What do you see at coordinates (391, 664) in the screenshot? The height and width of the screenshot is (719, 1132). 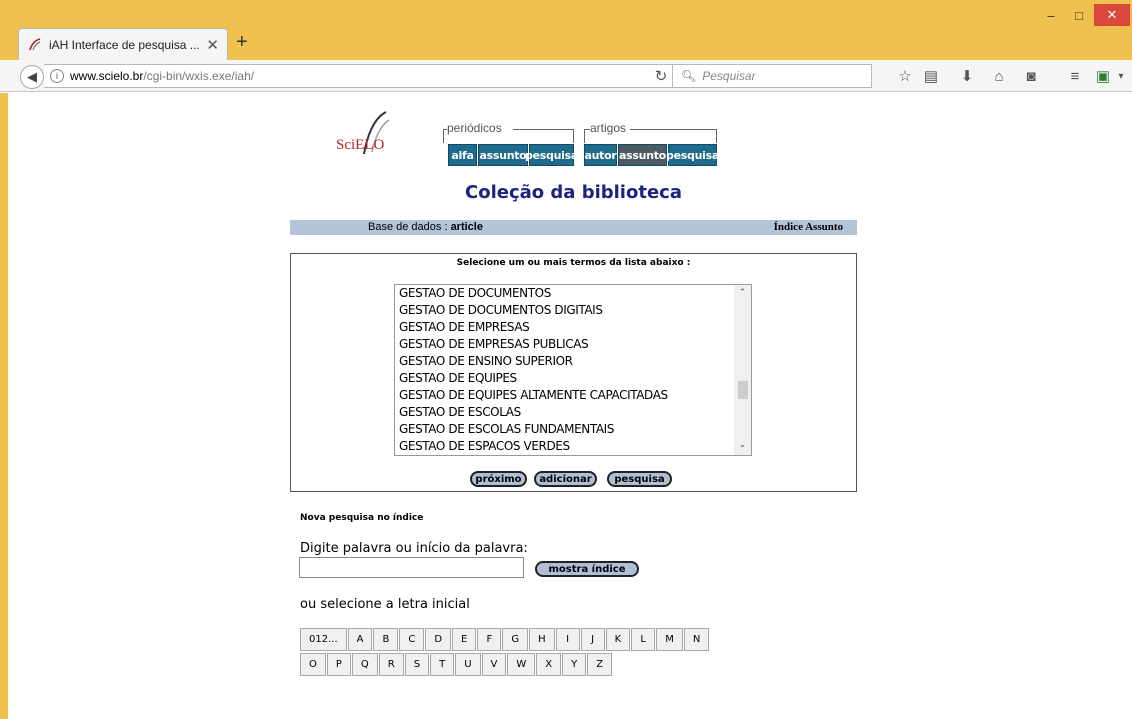 I see `letter-button-r: R` at bounding box center [391, 664].